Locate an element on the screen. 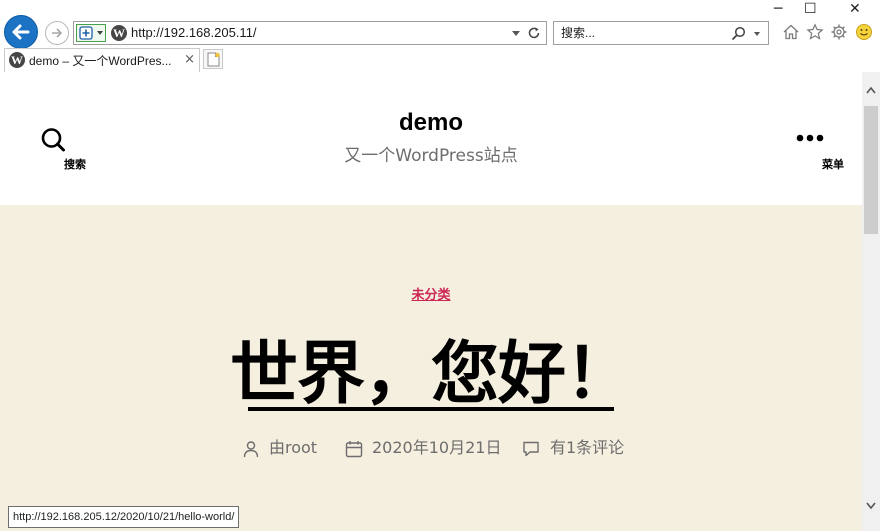 This screenshot has height=531, width=880. title-link-underline is located at coordinates (431, 409).